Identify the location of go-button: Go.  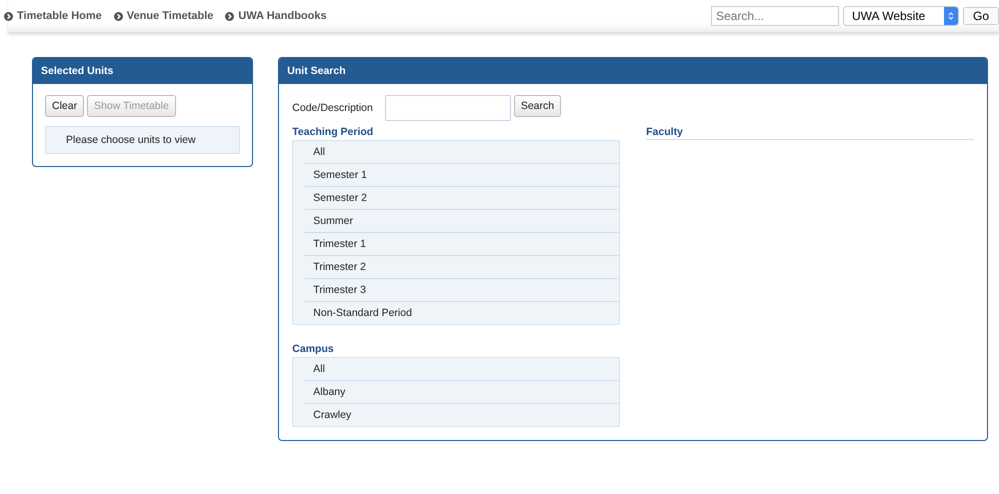
(981, 16).